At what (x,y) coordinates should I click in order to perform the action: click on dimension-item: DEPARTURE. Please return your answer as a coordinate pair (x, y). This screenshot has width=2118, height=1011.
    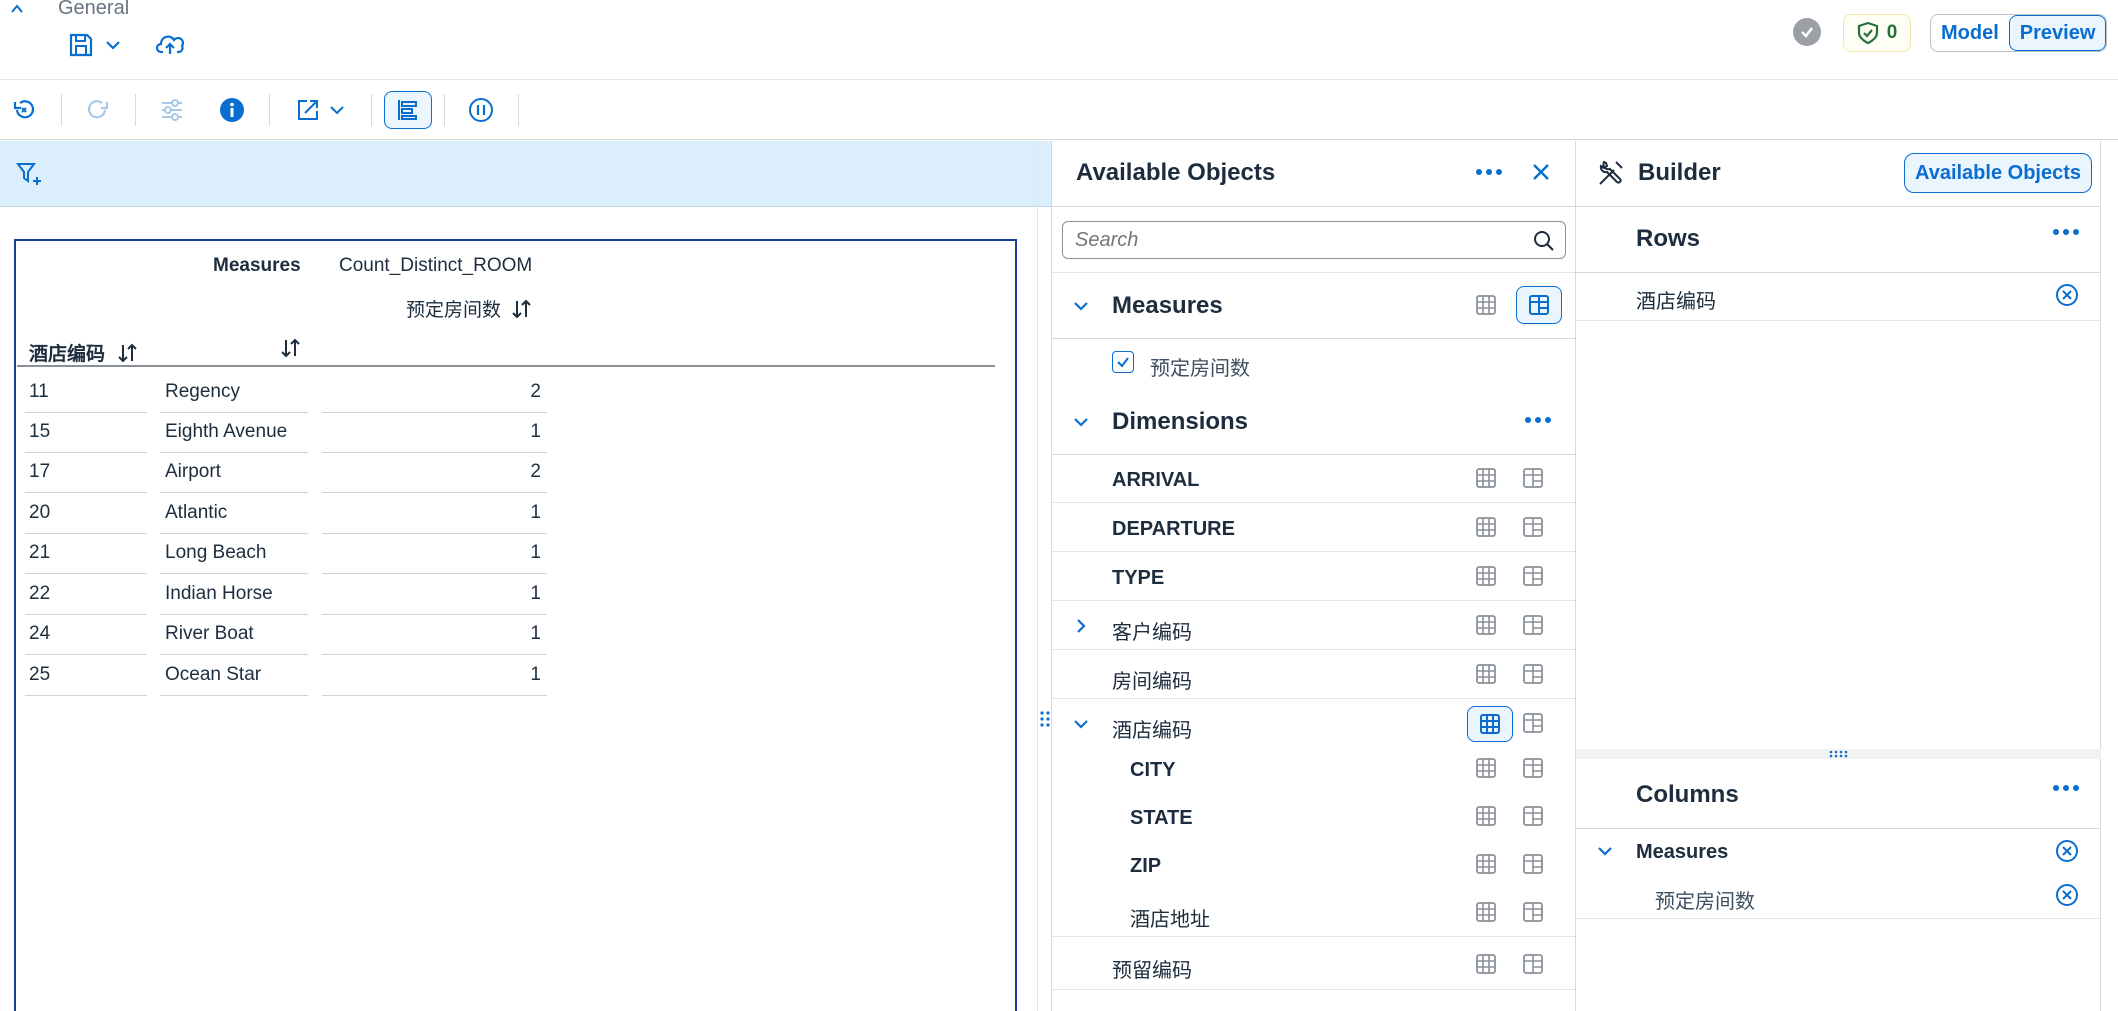
    Looking at the image, I should click on (1313, 528).